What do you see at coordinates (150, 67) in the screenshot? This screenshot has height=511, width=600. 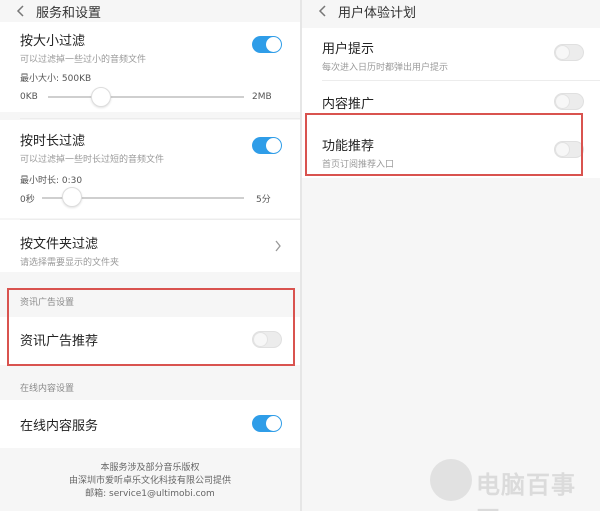 I see `size-filter-card: 按大小过滤 可以过滤掉一些过小的音频文件 最小大小: 500KB 0KB 2MB` at bounding box center [150, 67].